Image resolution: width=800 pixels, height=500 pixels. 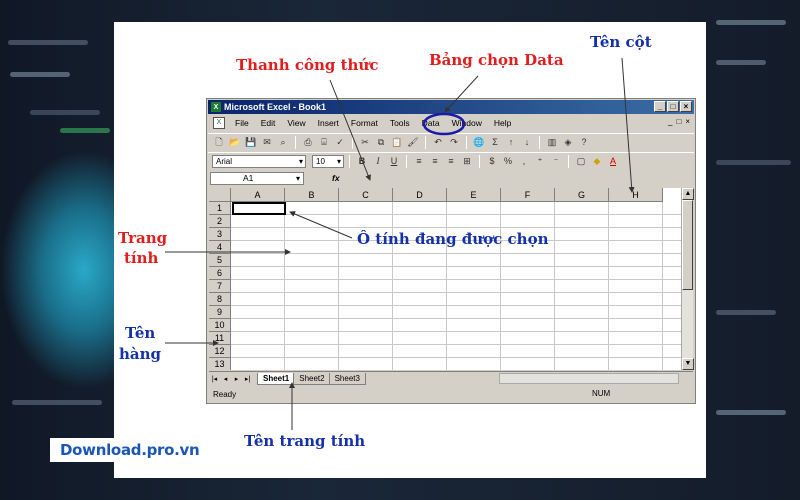 I want to click on currency-icon: $, so click(x=492, y=161).